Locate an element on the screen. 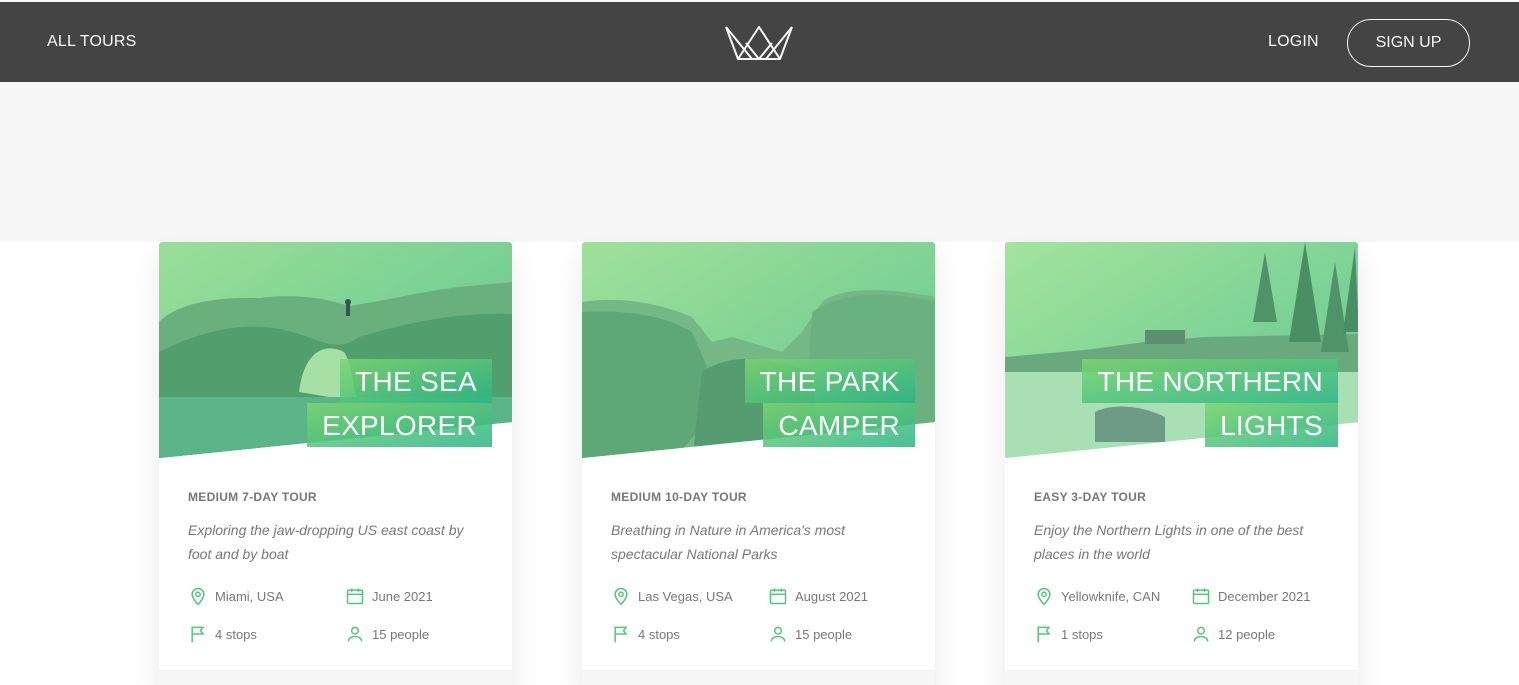 This screenshot has height=685, width=1519. card-header-image: THE NORTHERN LIGHTS is located at coordinates (1181, 352).